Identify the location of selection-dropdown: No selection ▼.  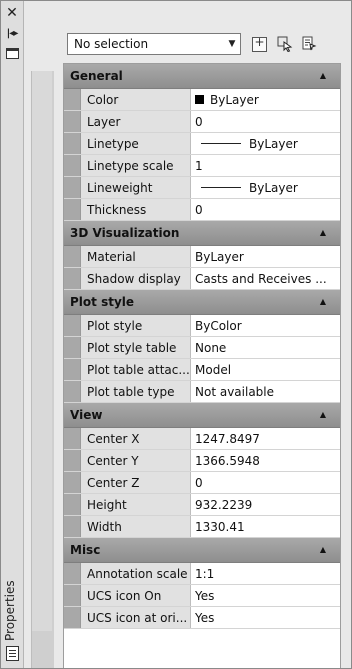
(154, 44).